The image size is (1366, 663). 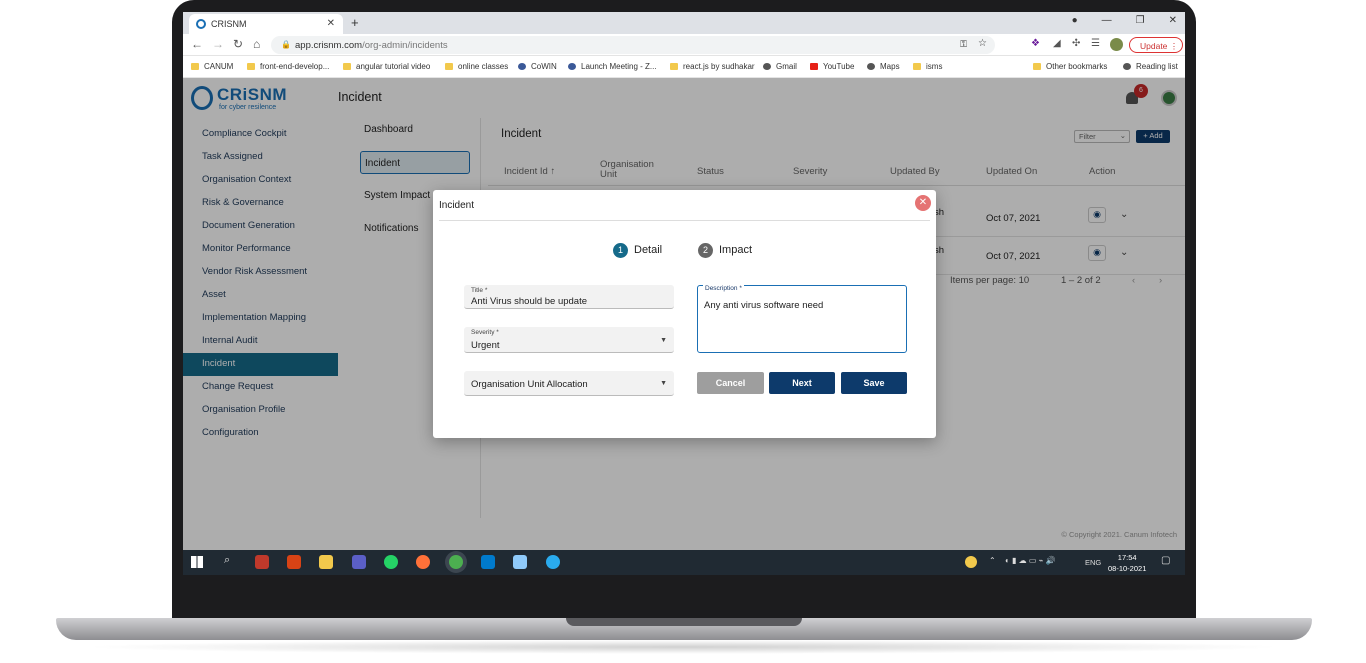 What do you see at coordinates (1070, 66) in the screenshot?
I see `bookmark-other: Other bookmarks` at bounding box center [1070, 66].